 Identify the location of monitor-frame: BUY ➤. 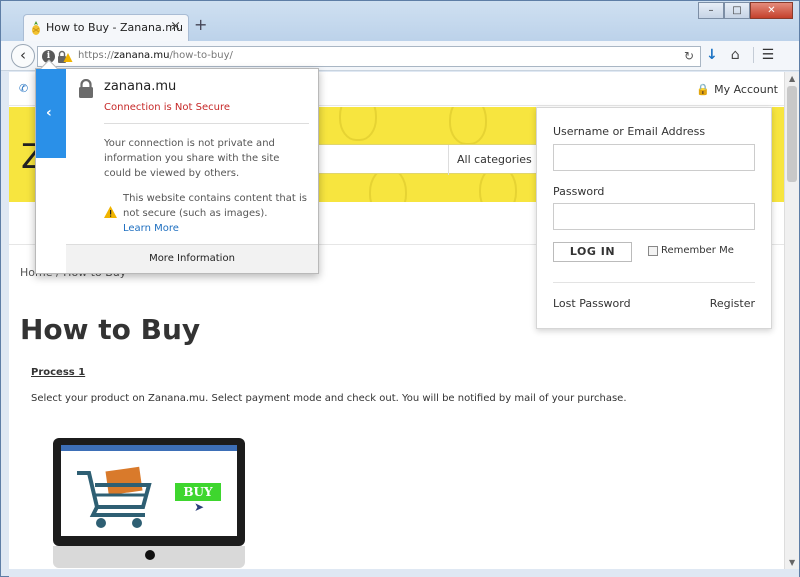
(149, 492).